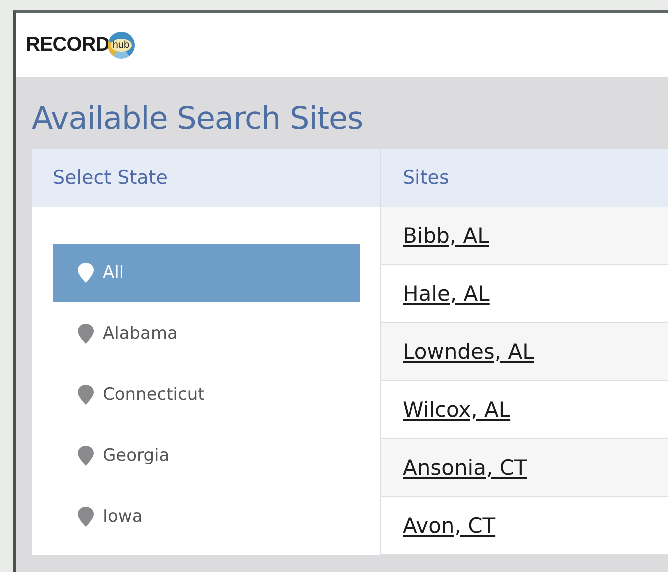 The image size is (668, 572). What do you see at coordinates (524, 178) in the screenshot?
I see `column-header: Sites` at bounding box center [524, 178].